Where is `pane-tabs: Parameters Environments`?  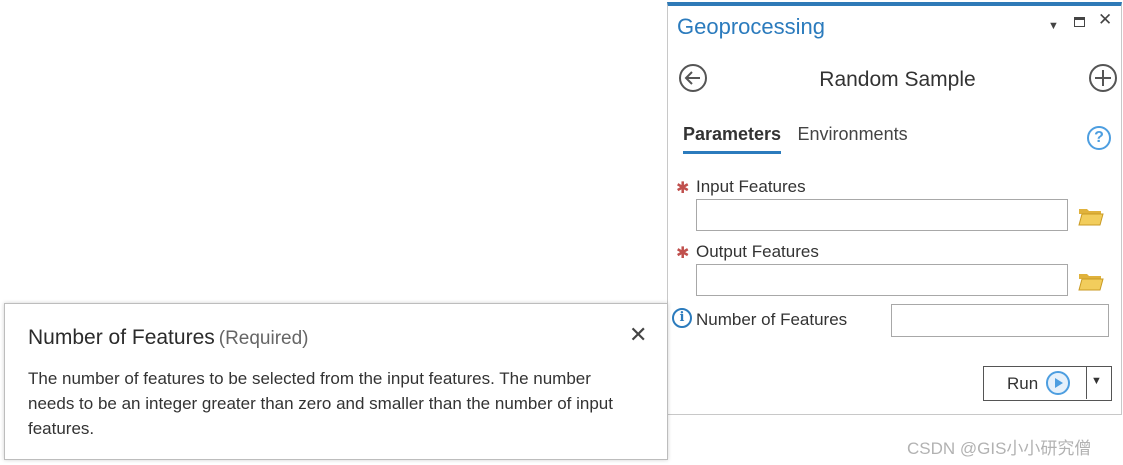
pane-tabs: Parameters Environments is located at coordinates (801, 139).